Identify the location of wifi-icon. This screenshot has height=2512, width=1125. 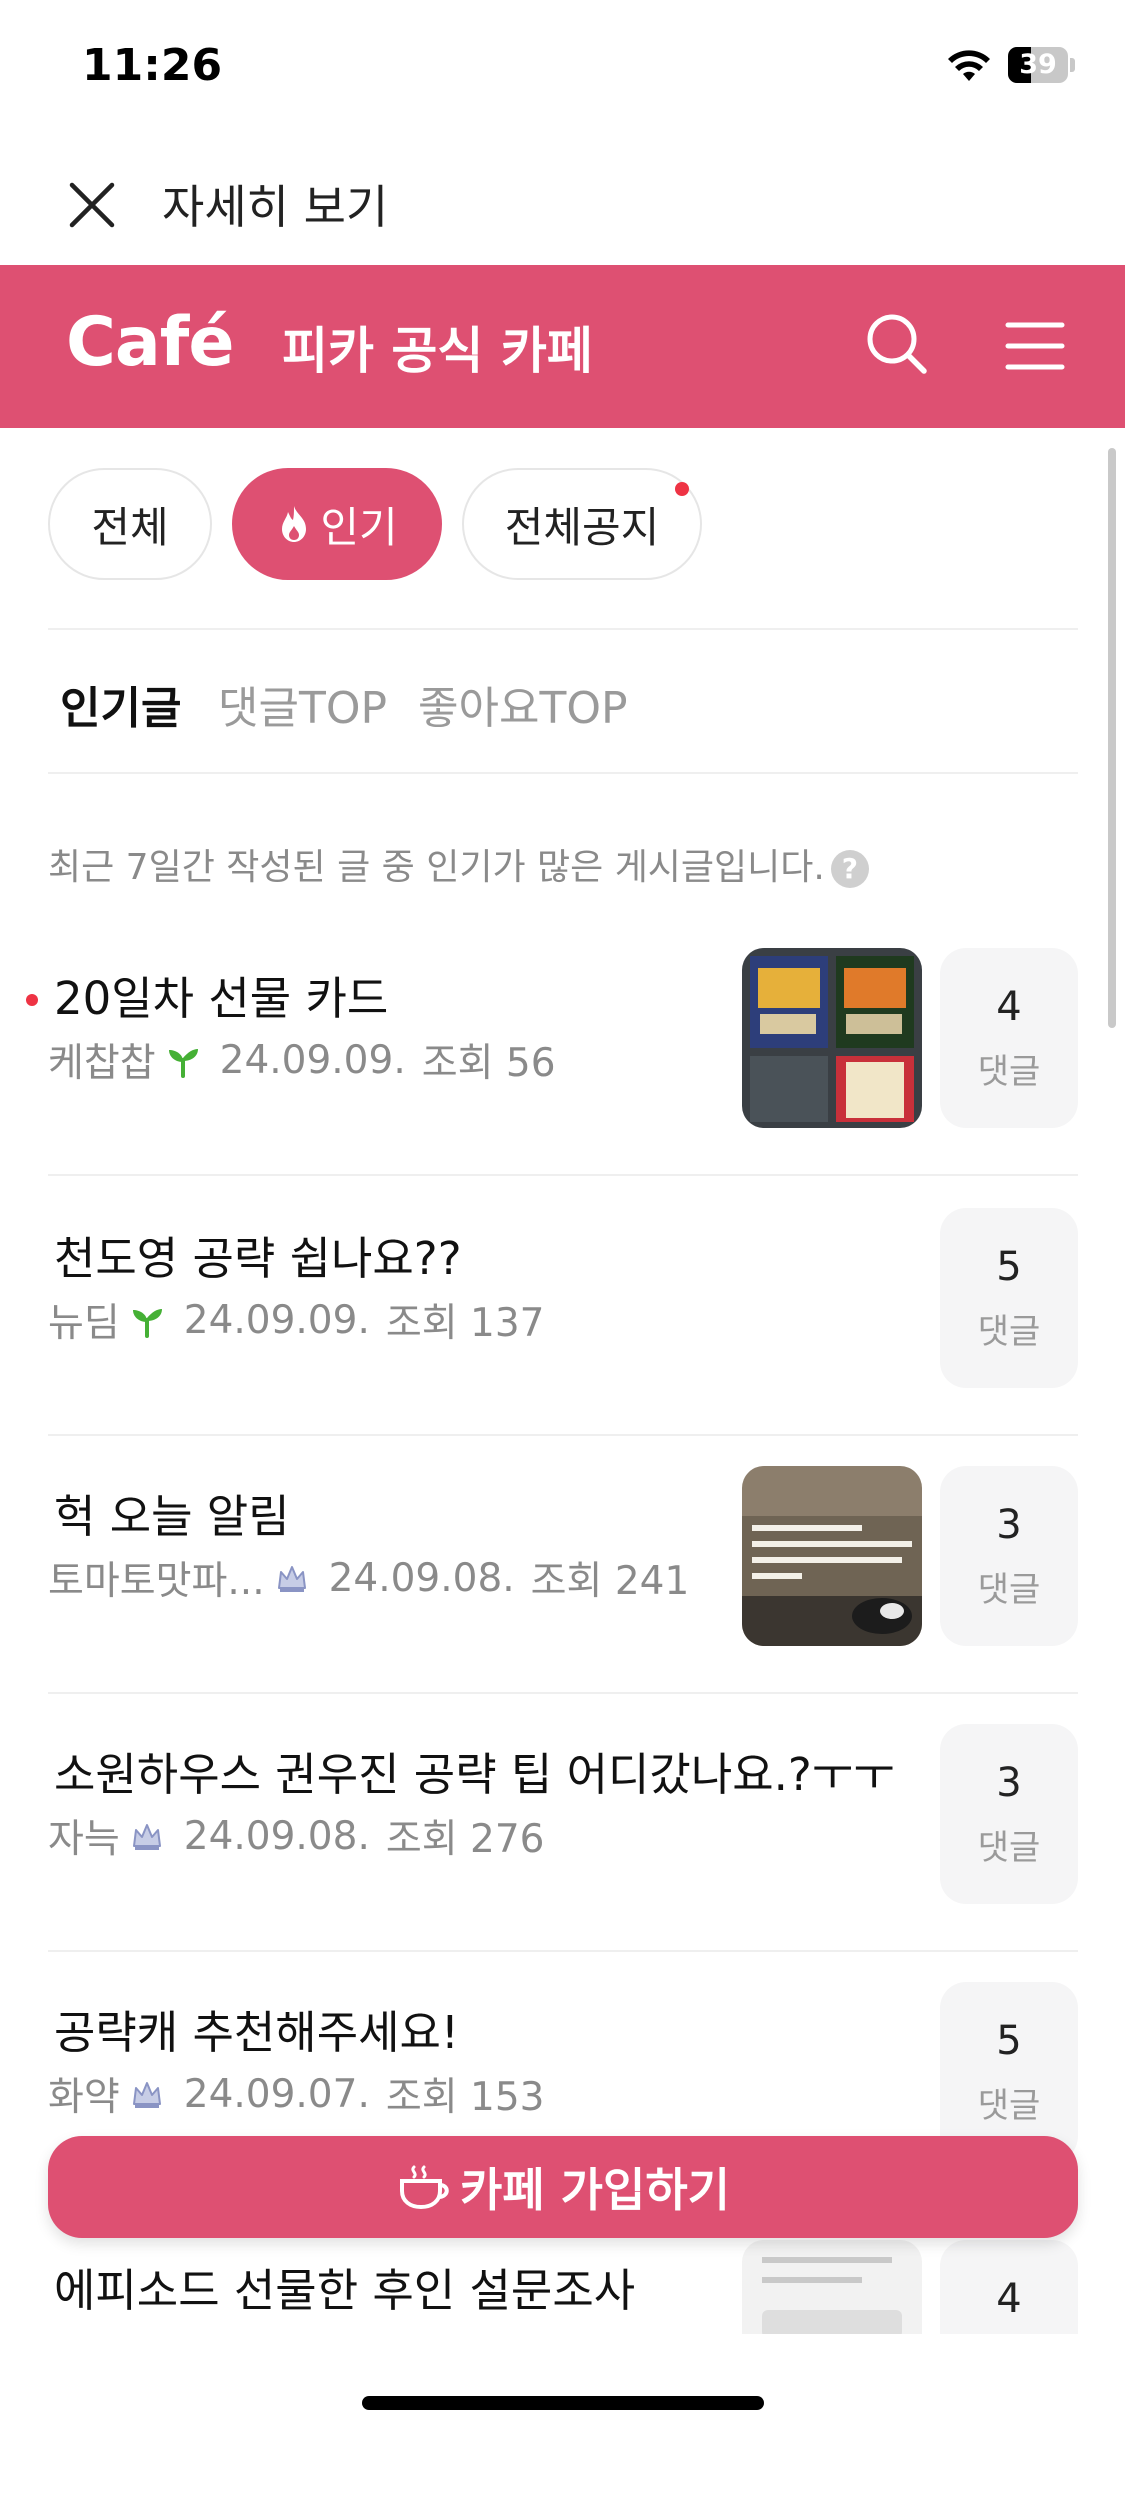
(969, 65).